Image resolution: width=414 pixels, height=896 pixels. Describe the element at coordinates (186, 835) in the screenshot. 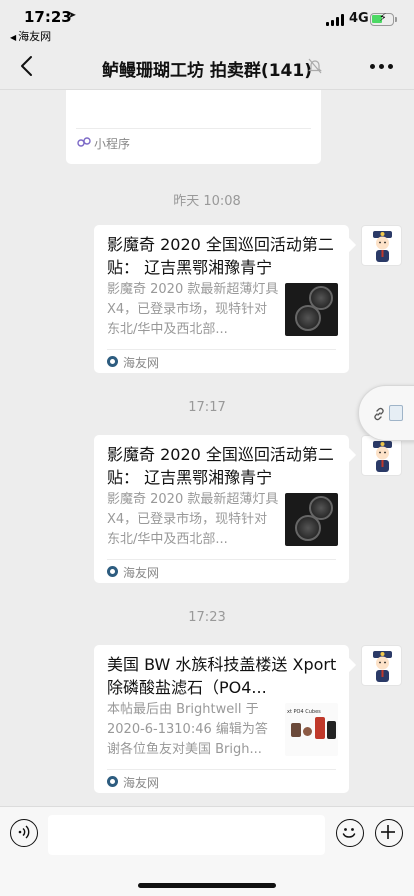

I see `message-input` at that location.